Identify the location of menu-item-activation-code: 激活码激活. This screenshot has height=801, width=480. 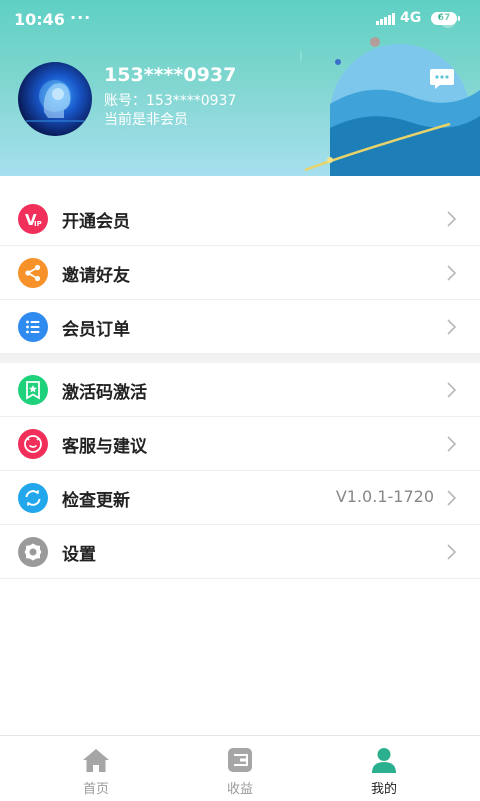
(240, 390).